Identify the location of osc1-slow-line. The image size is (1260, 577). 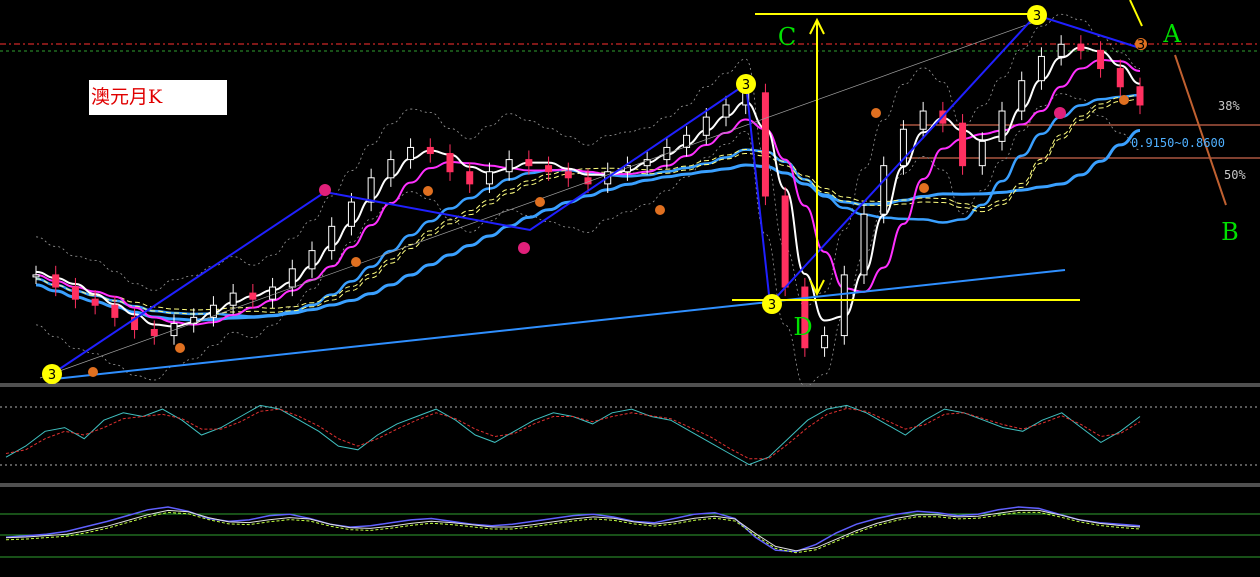
(573, 433).